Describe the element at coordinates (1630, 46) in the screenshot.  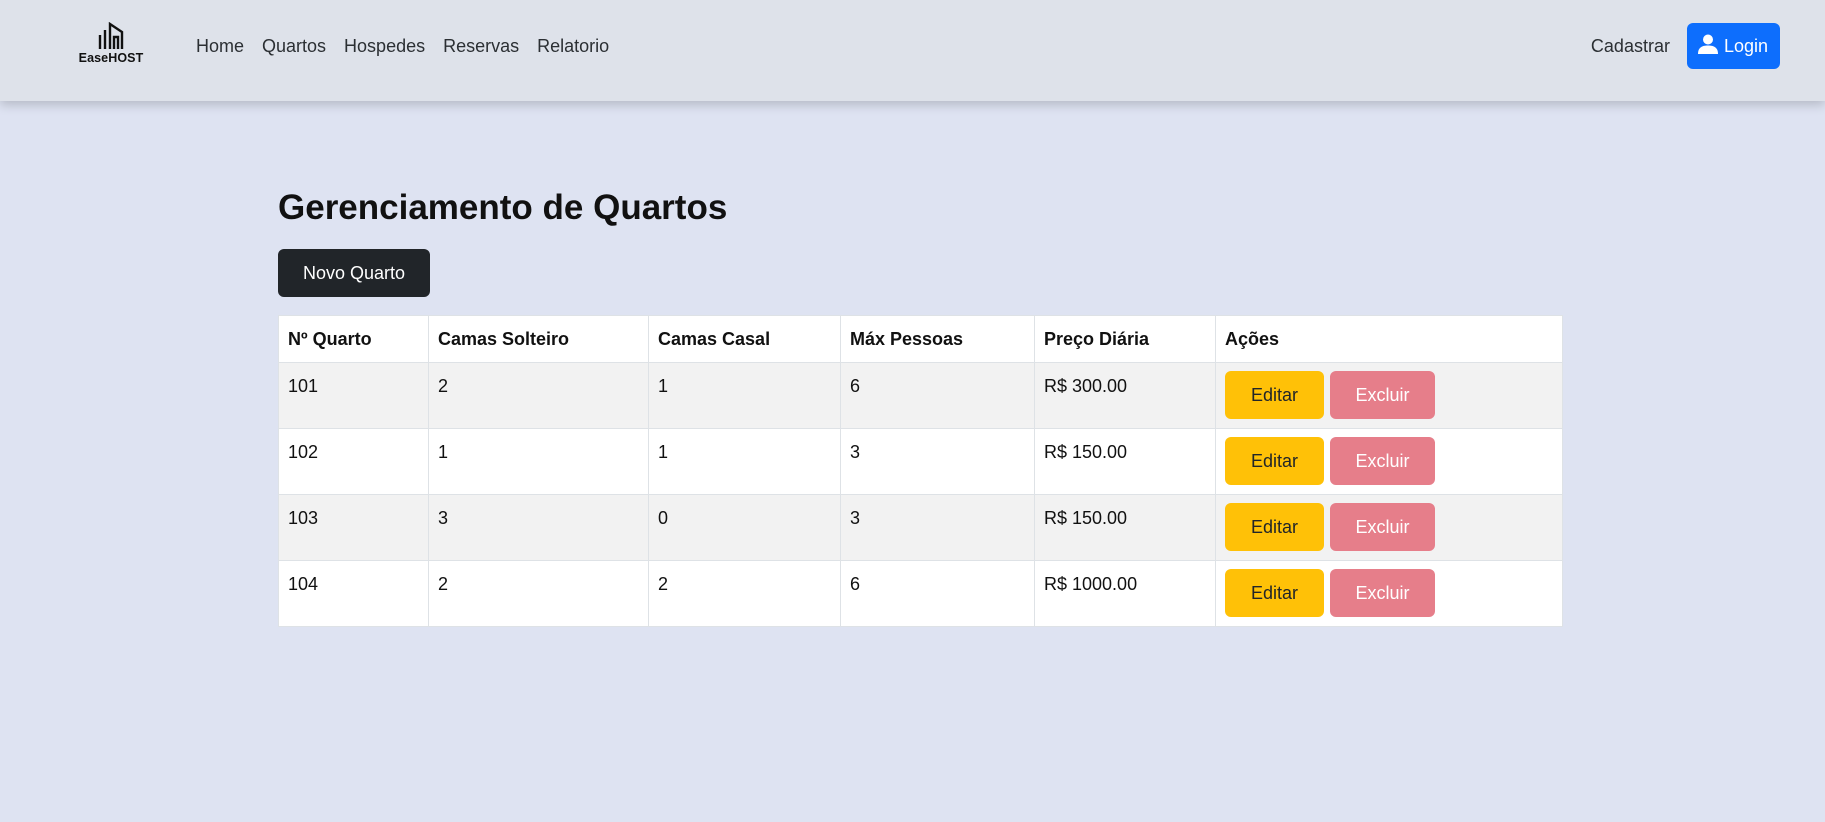
I see `cadastrar-link: Cadastrar` at that location.